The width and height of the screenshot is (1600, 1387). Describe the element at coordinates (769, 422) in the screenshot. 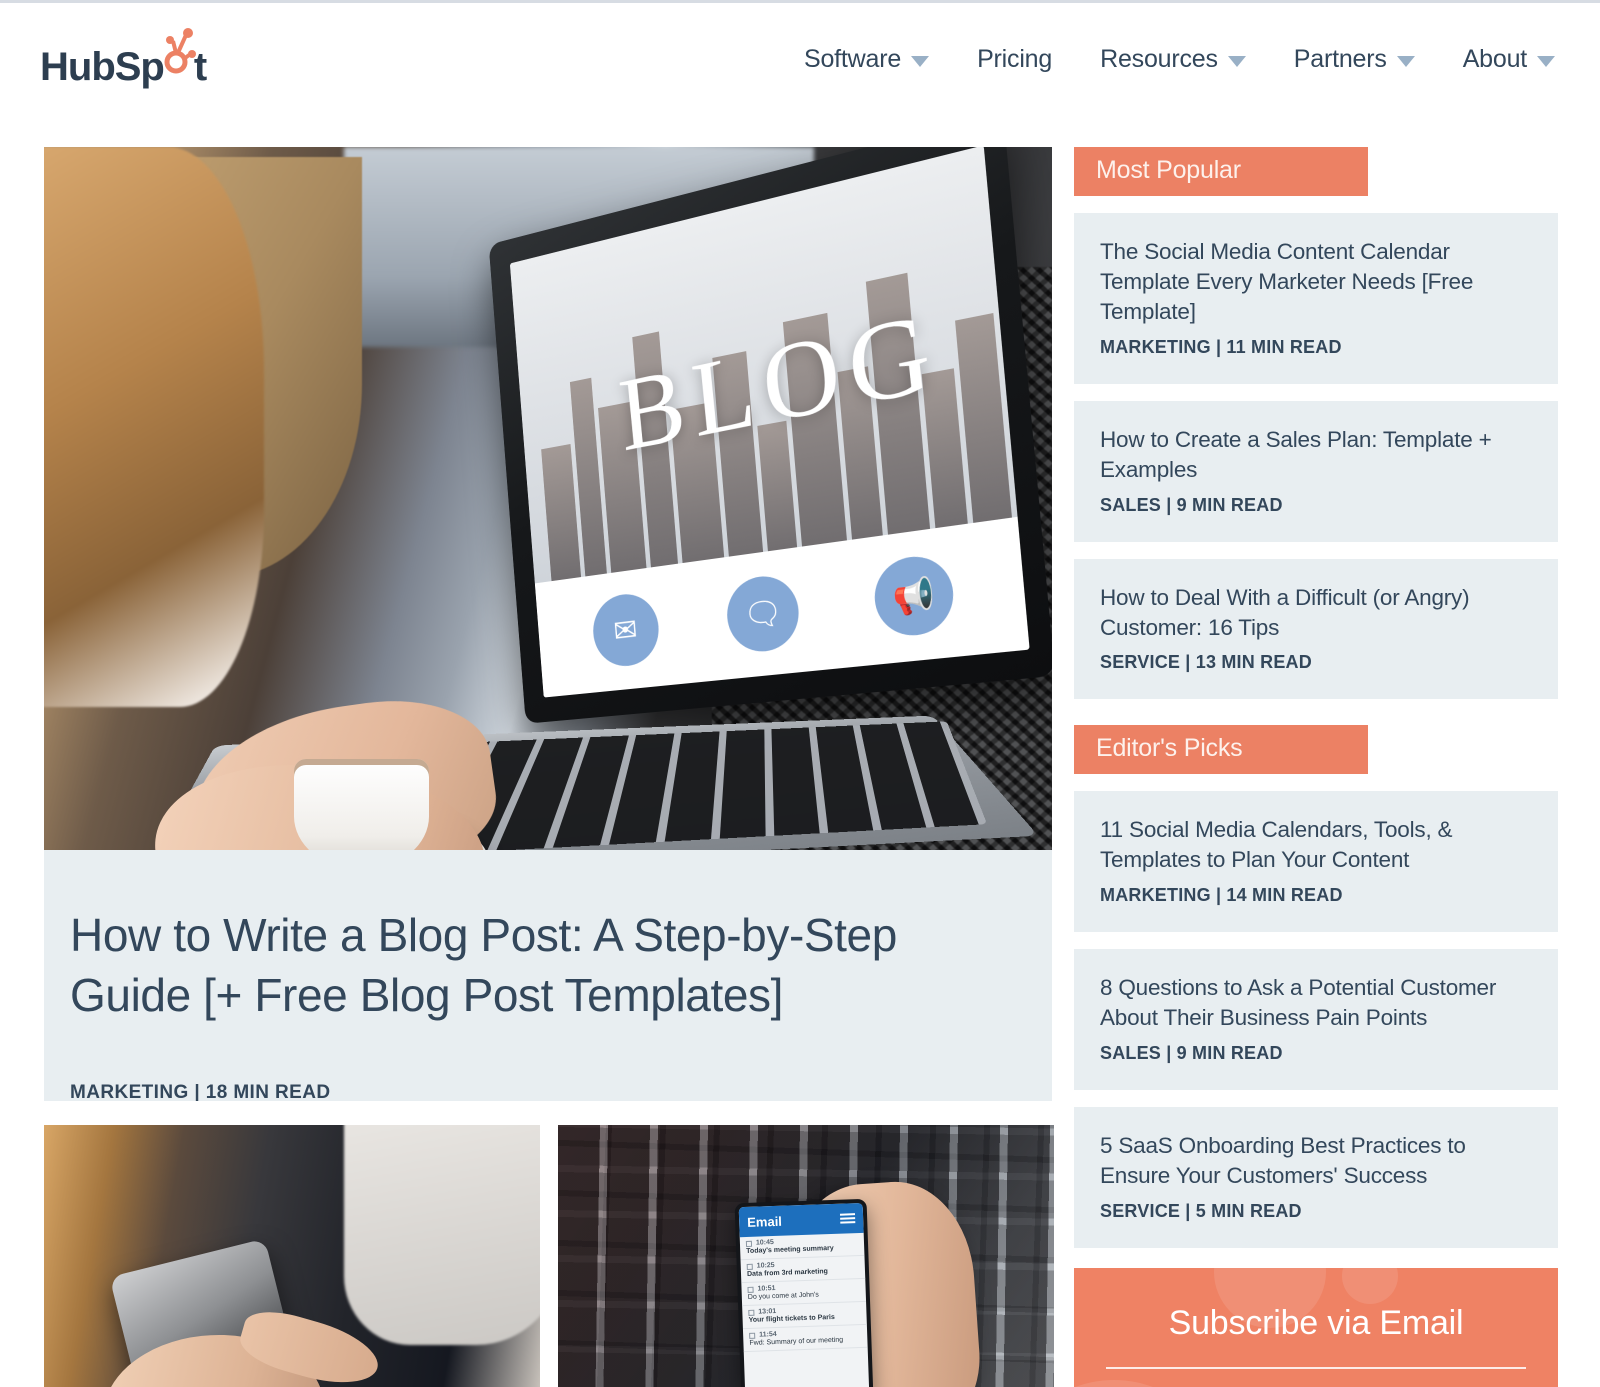

I see `laptop-screen: BLOG ✉ 🗨 📢` at that location.